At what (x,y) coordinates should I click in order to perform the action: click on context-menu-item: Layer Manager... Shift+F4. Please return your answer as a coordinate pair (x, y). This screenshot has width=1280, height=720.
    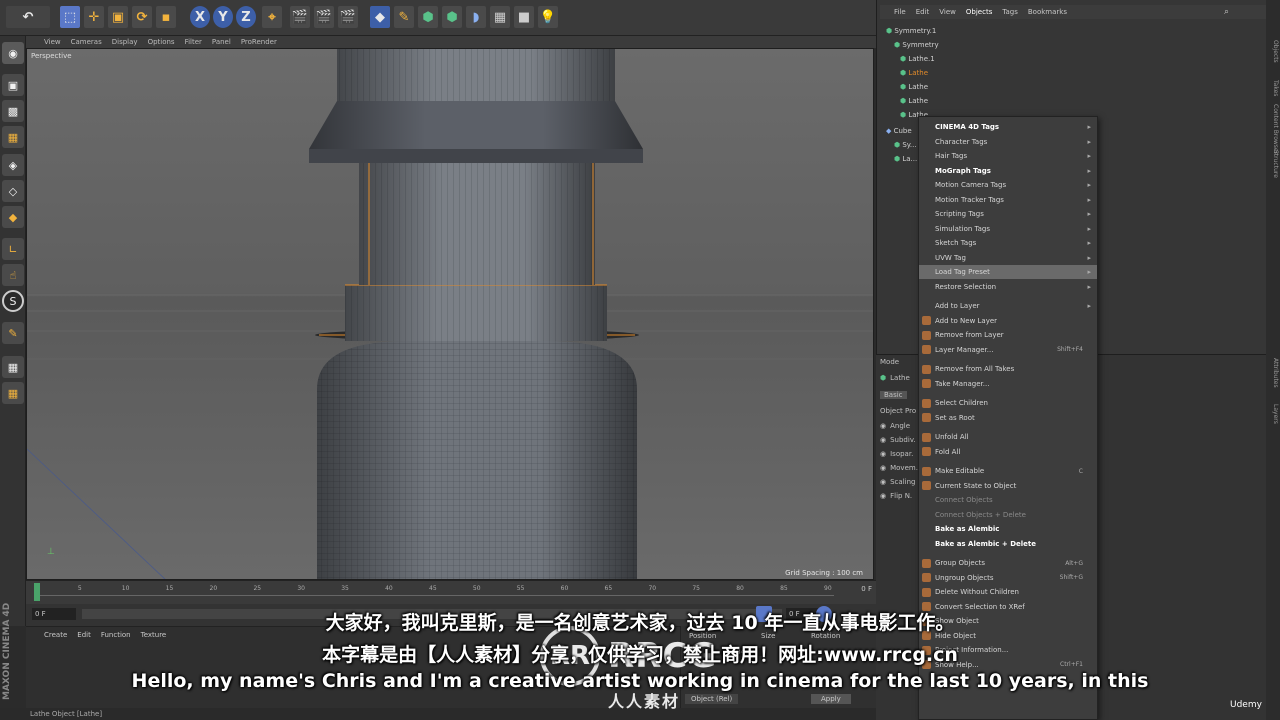
    Looking at the image, I should click on (1008, 350).